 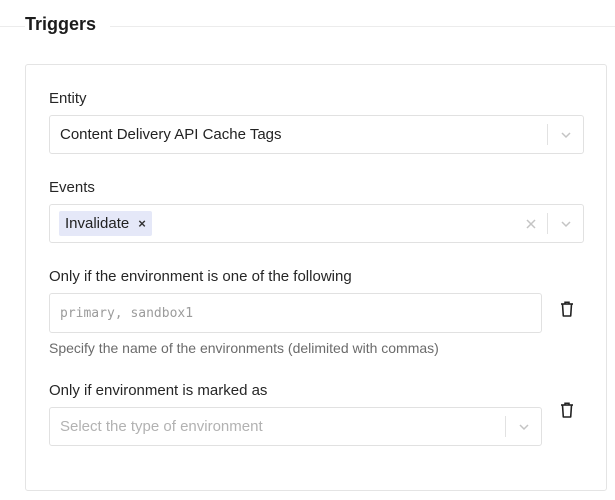 I want to click on chip-remove-icon: ×, so click(x=142, y=223).